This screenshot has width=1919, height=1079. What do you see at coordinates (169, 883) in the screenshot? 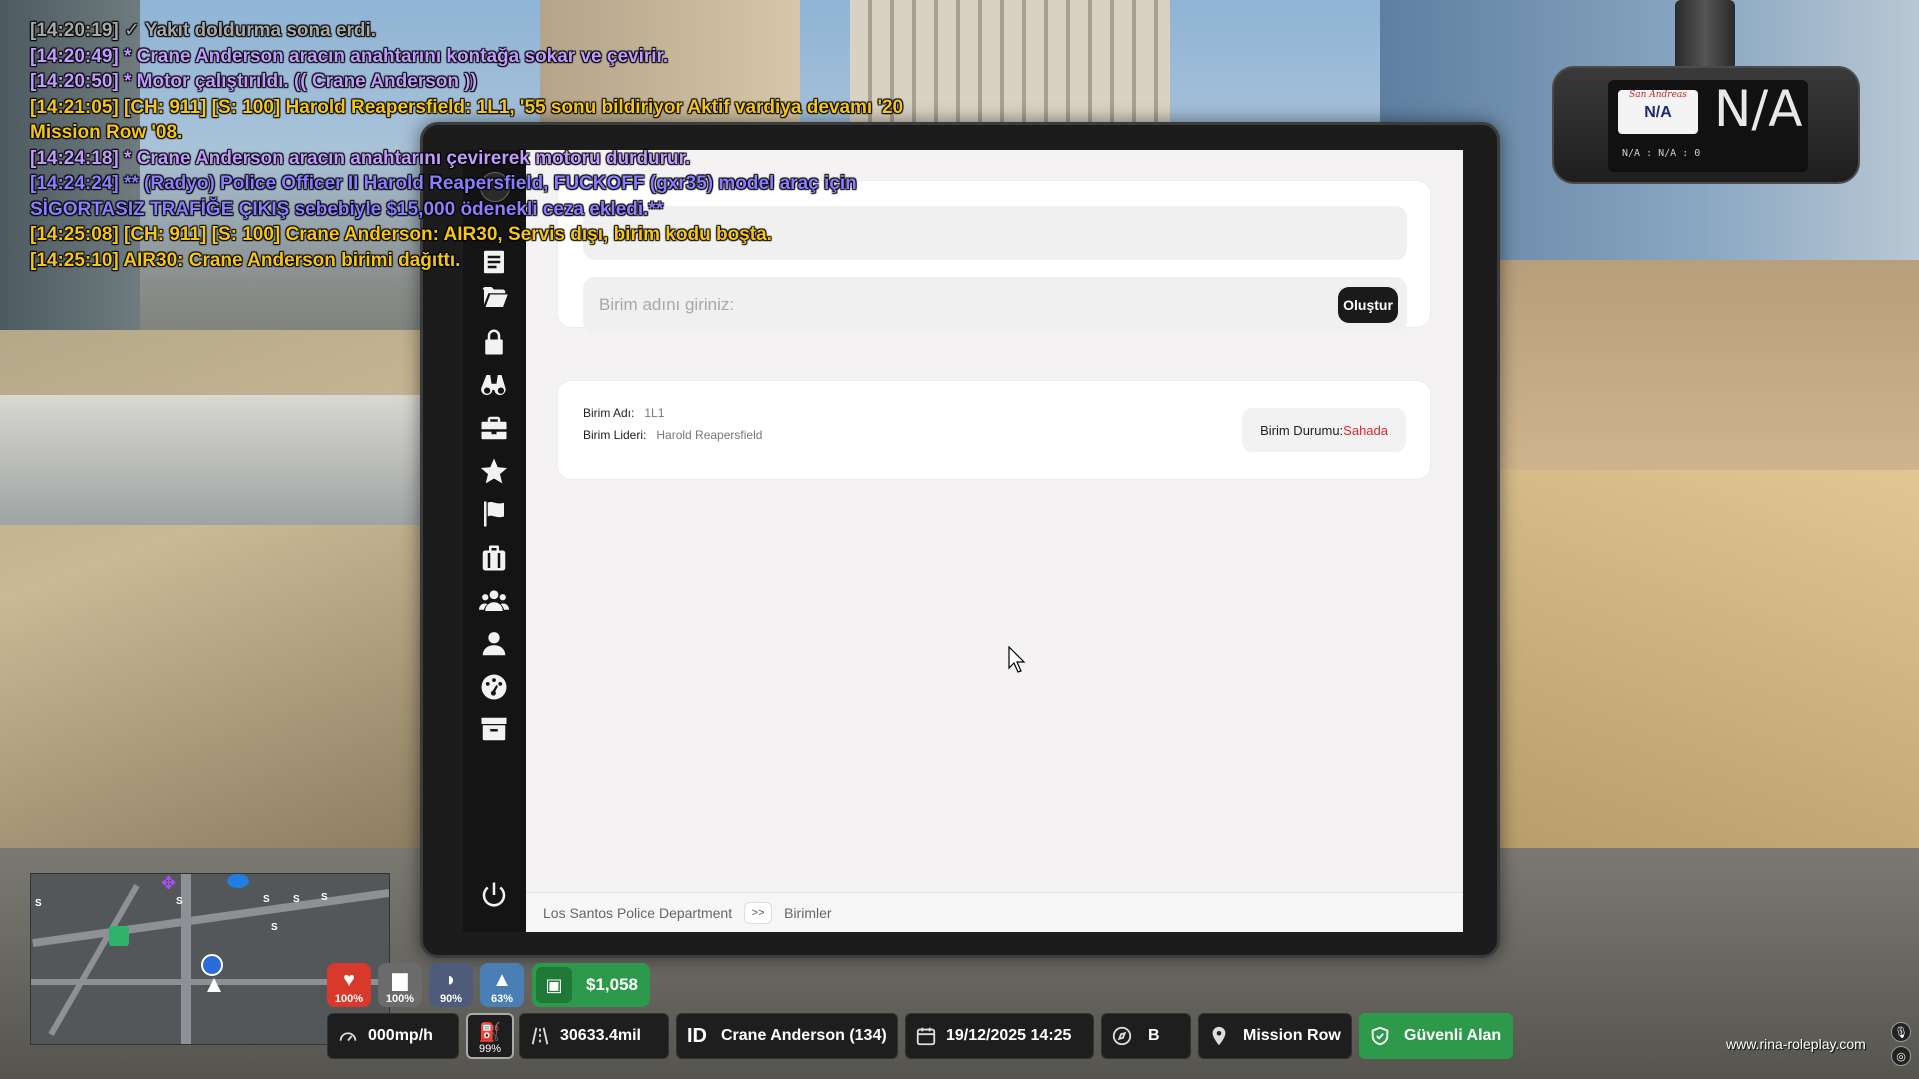
I see `minimap-waypoint-icon: ✥` at bounding box center [169, 883].